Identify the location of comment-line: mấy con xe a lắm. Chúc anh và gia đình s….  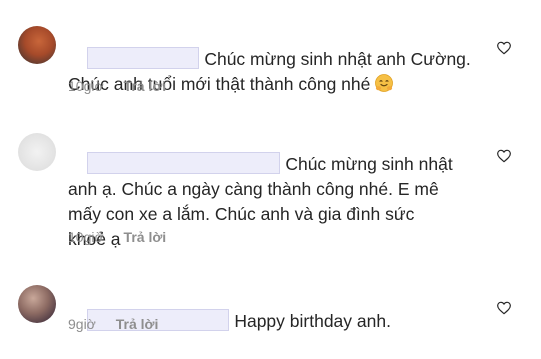
(241, 214).